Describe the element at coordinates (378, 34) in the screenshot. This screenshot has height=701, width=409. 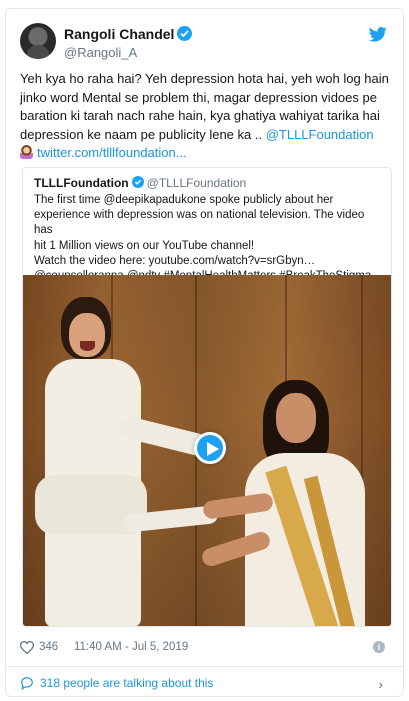
I see `twitter-bird-icon` at that location.